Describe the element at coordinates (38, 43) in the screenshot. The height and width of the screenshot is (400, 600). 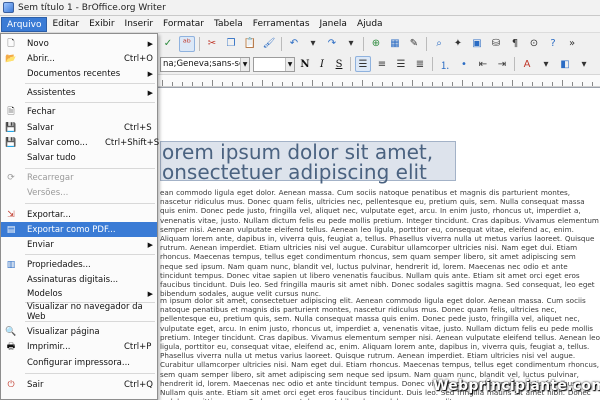
I see `menu-item-label: Novo` at that location.